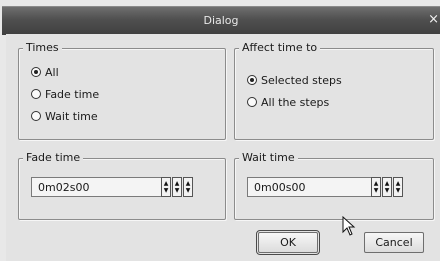 The image size is (440, 261). Describe the element at coordinates (295, 102) in the screenshot. I see `radio-all-steps-label: All the steps` at that location.